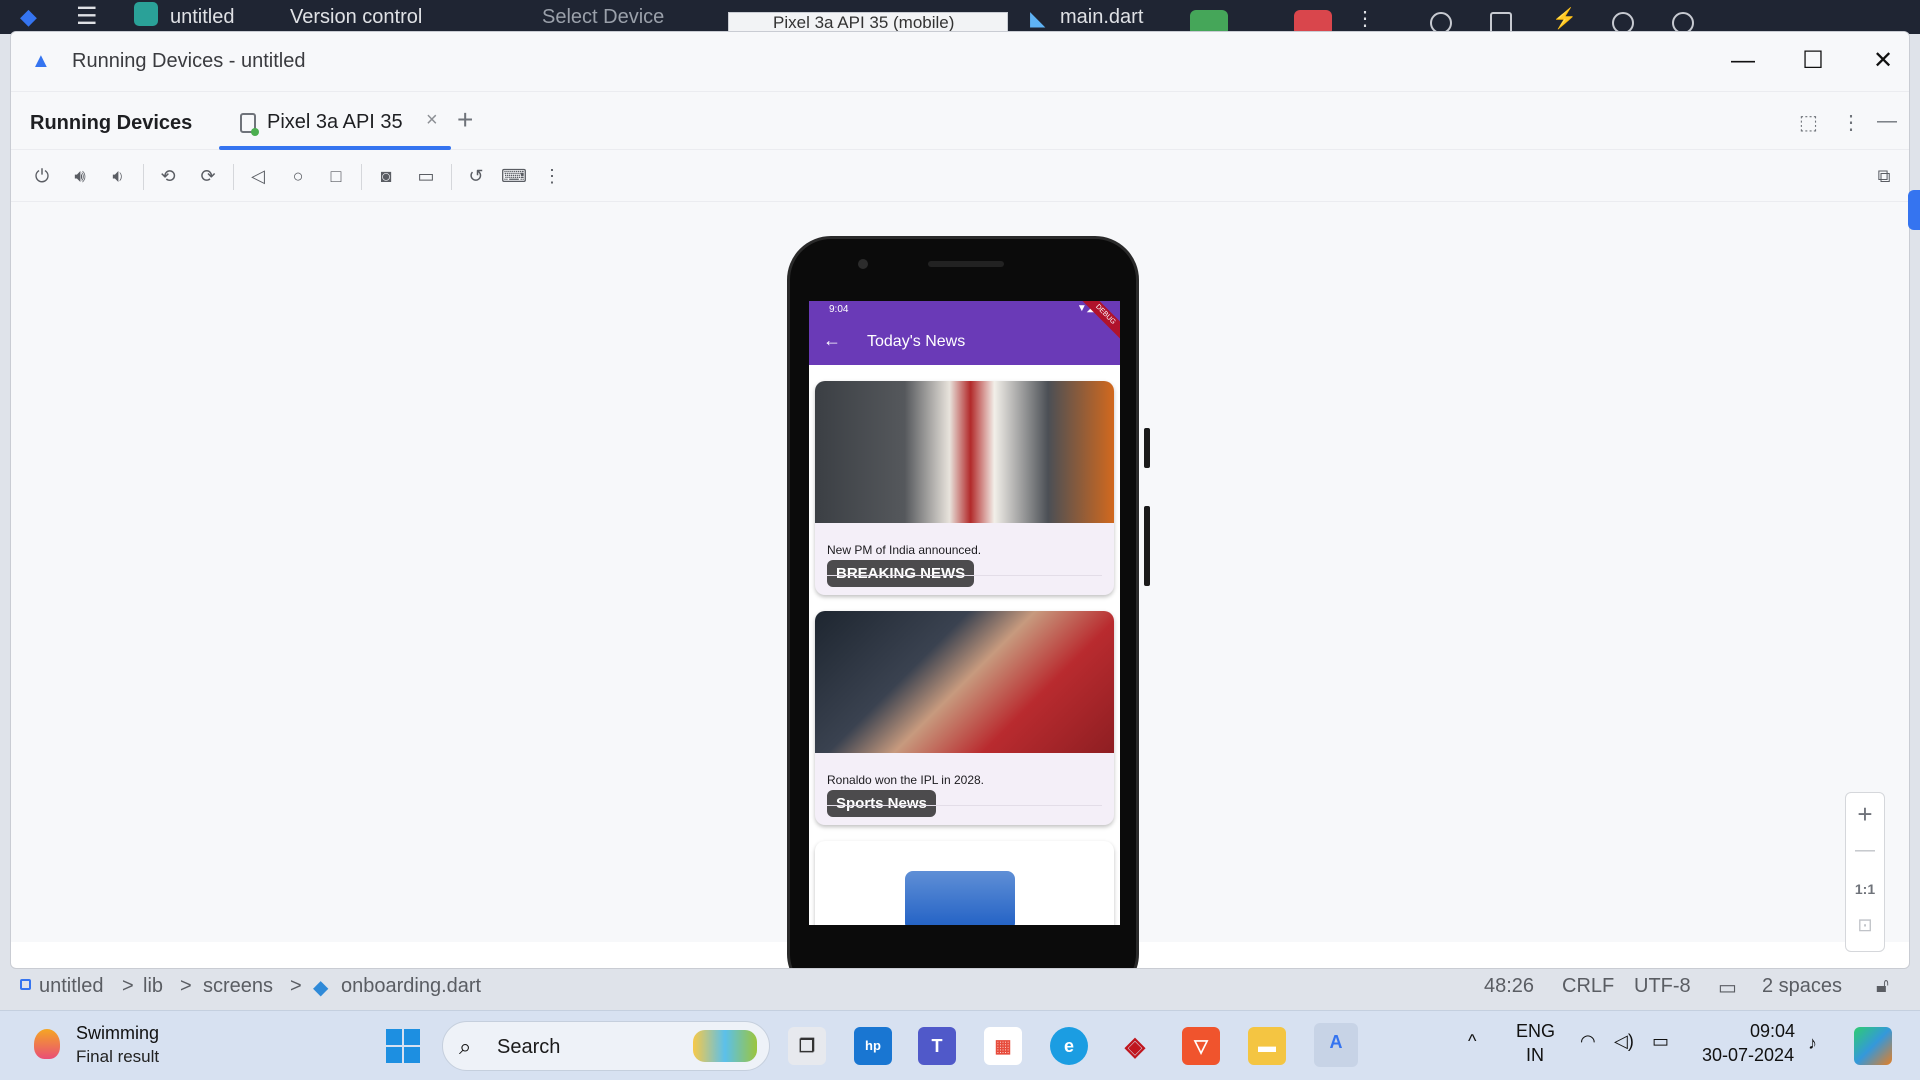 The width and height of the screenshot is (1920, 1080). Describe the element at coordinates (1069, 1046) in the screenshot. I see `edge-icon: e` at that location.